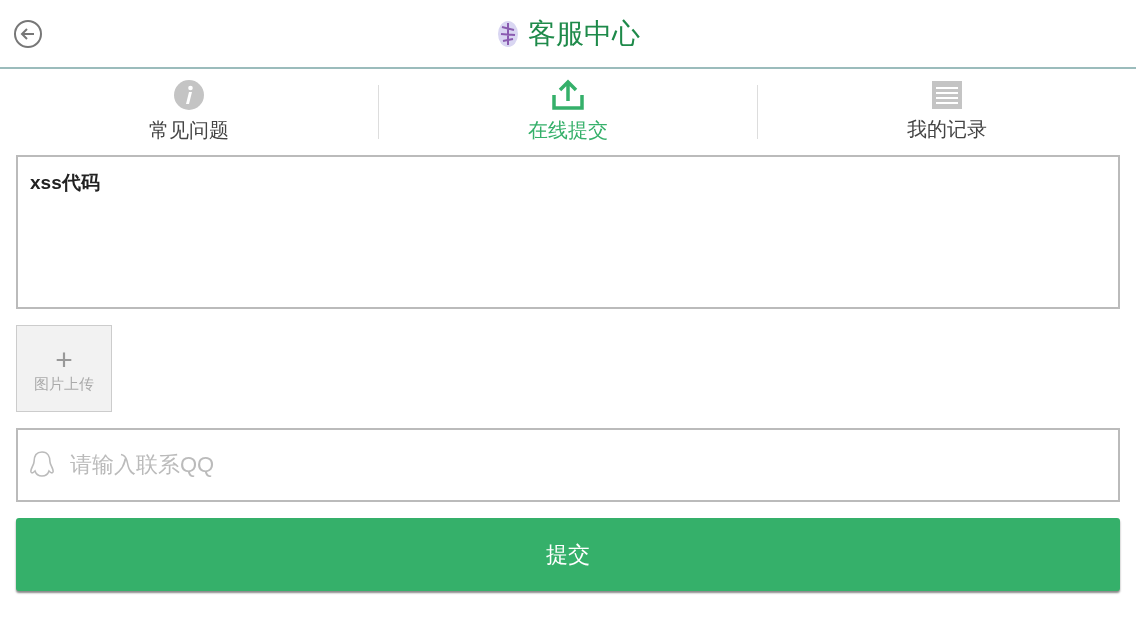  I want to click on upload-icon, so click(568, 95).